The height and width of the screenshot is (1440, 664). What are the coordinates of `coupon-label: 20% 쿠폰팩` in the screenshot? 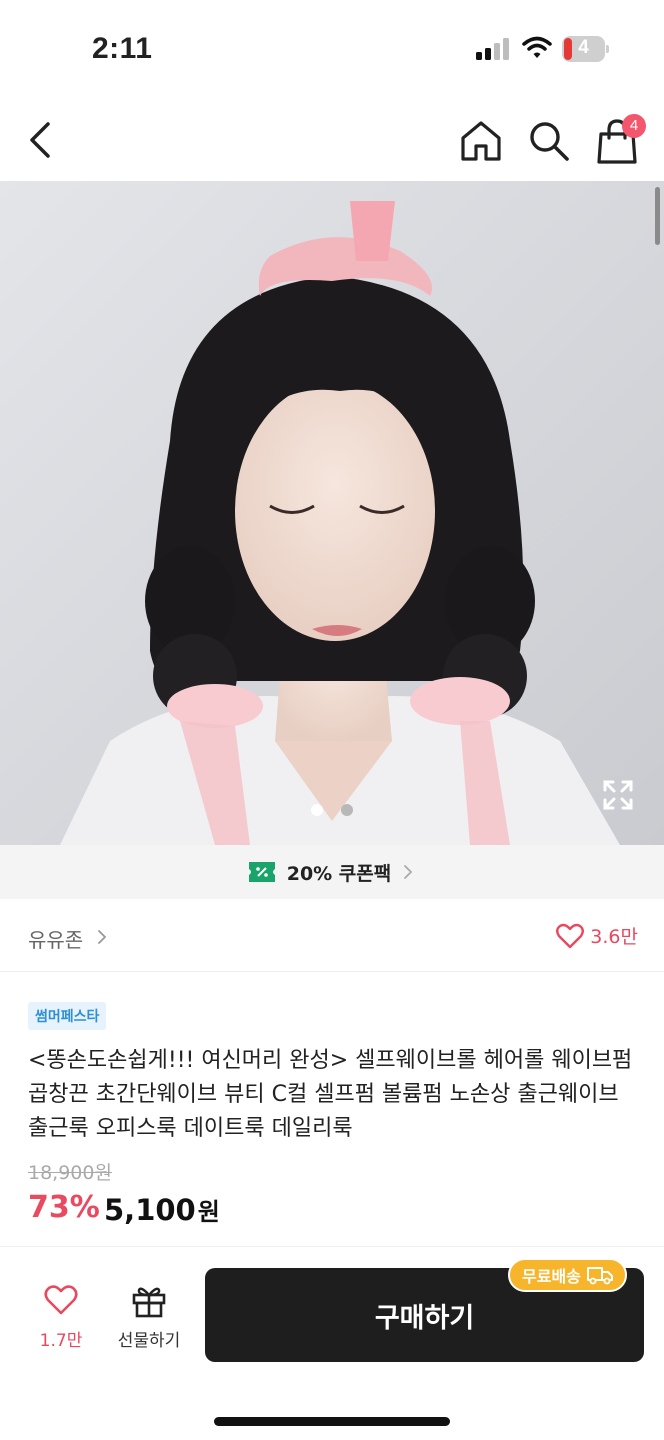 It's located at (339, 873).